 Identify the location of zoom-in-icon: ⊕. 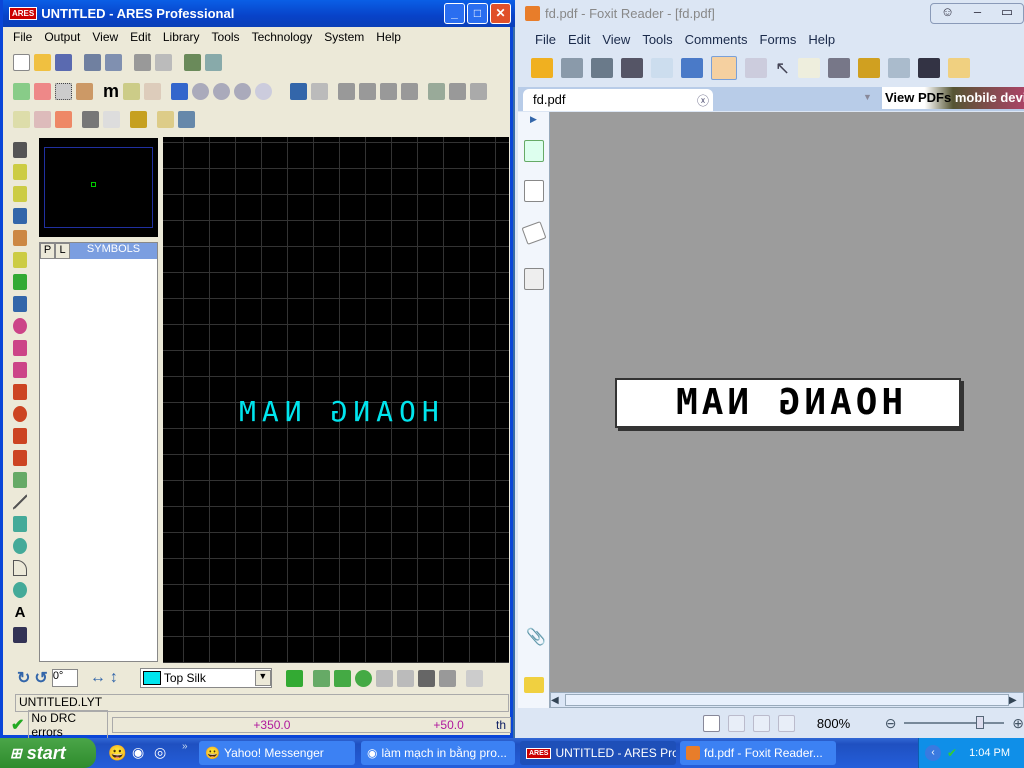
(1018, 723).